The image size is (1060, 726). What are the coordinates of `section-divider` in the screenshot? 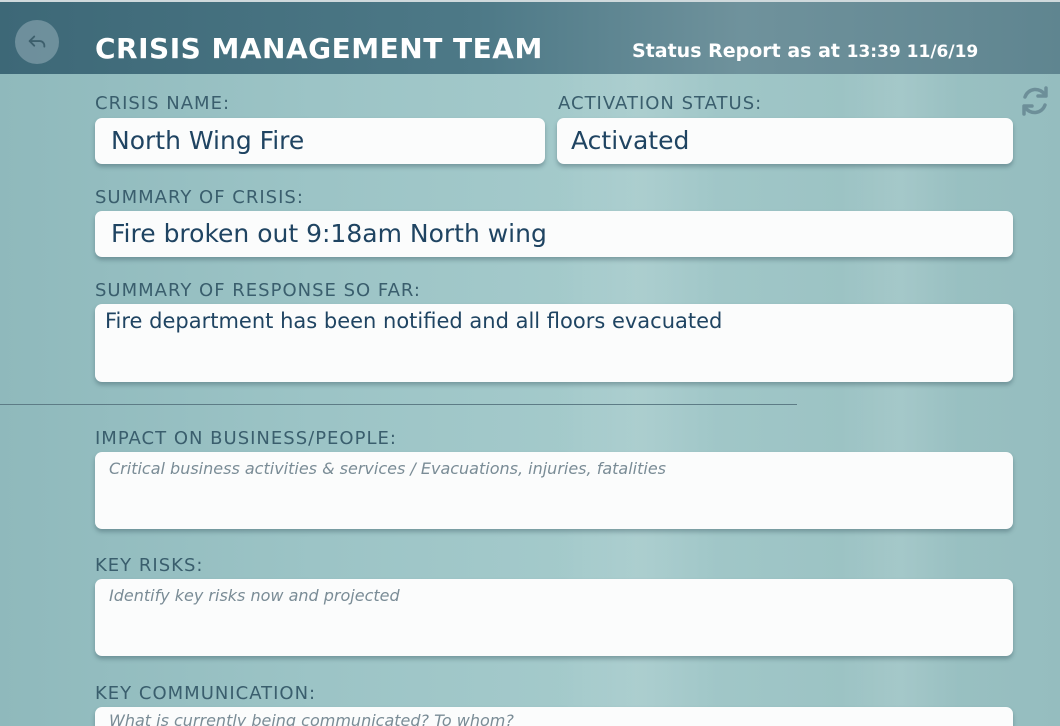 It's located at (398, 404).